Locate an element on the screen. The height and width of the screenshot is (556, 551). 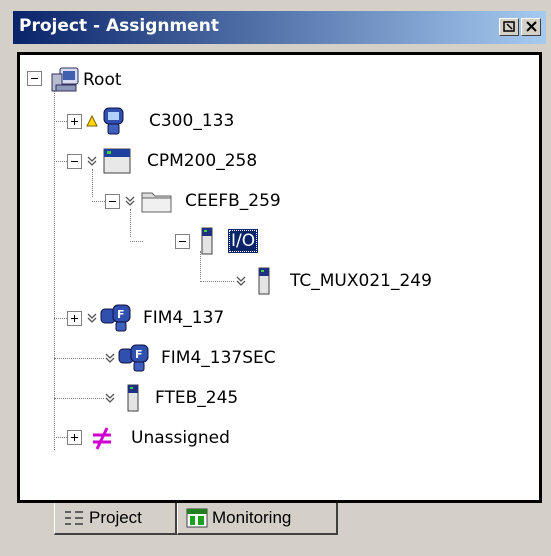
tree-node-unassigned: Unassigned is located at coordinates (161, 438).